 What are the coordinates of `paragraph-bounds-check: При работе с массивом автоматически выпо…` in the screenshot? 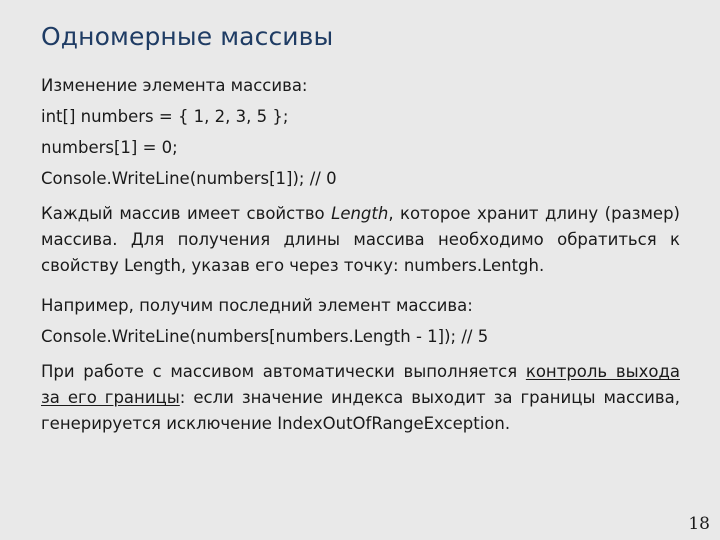 It's located at (360, 398).